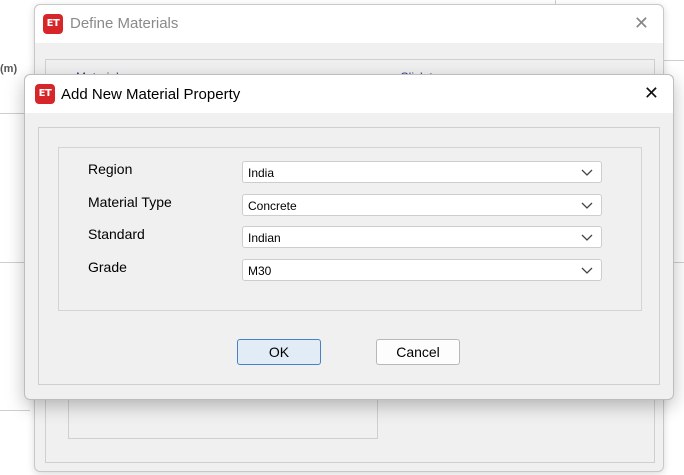  What do you see at coordinates (279, 352) in the screenshot?
I see `ok-button: OK` at bounding box center [279, 352].